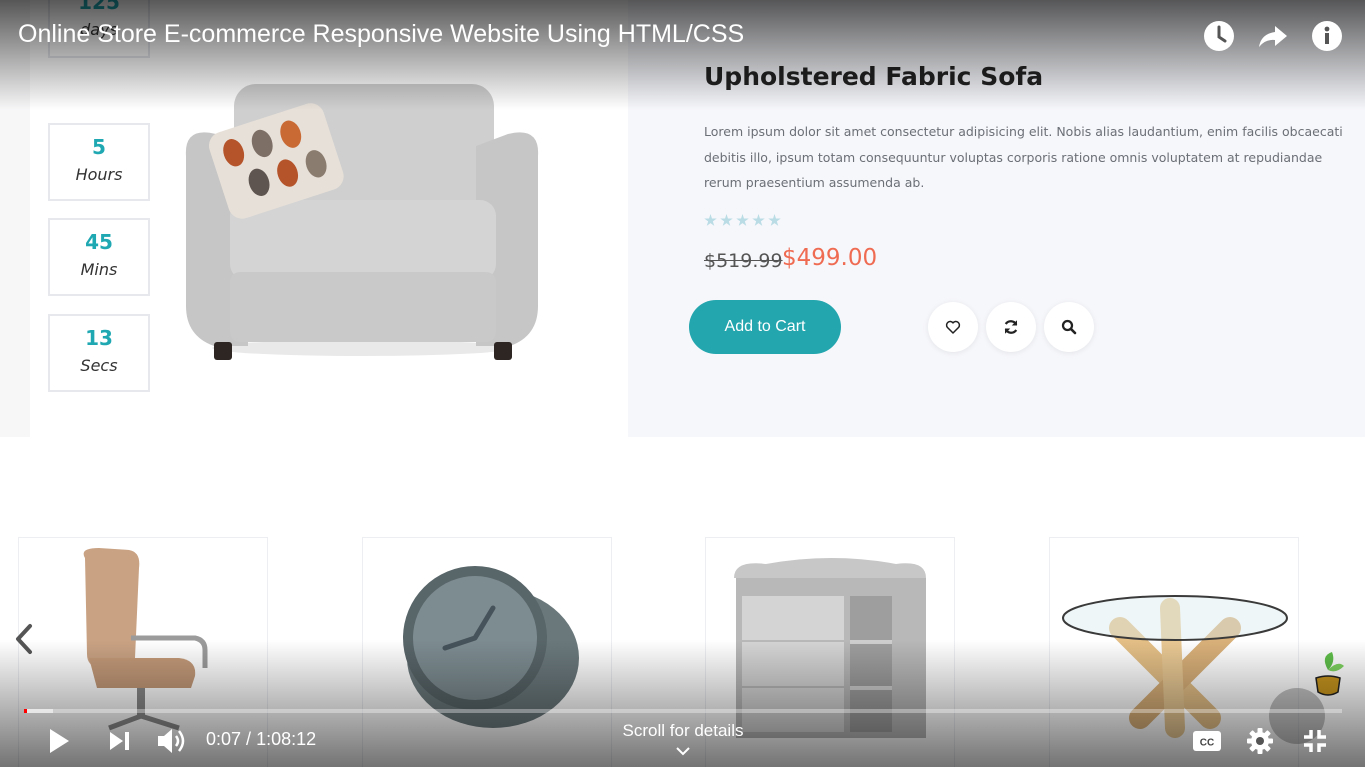  Describe the element at coordinates (765, 327) in the screenshot. I see `add-to-cart-button: Add to Cart` at that location.